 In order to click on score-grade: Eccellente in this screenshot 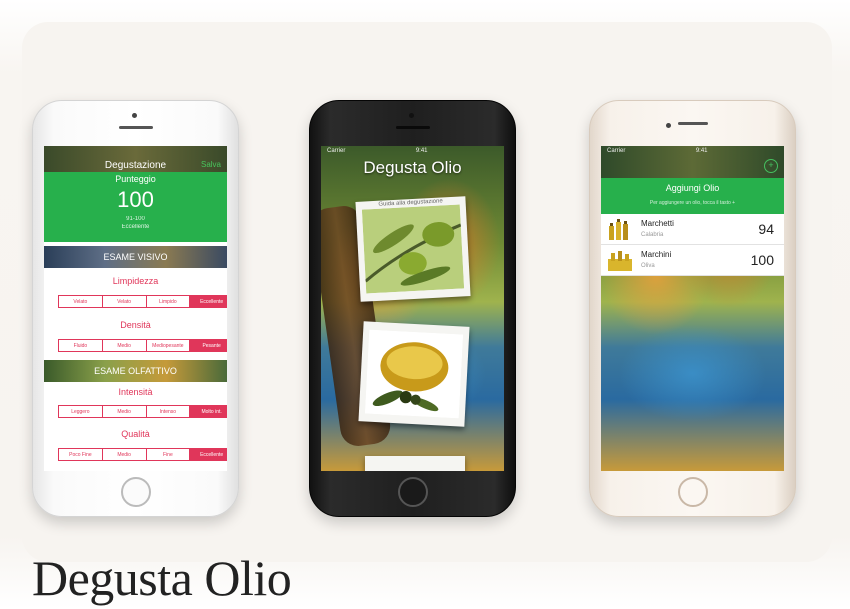, I will do `click(135, 227)`.